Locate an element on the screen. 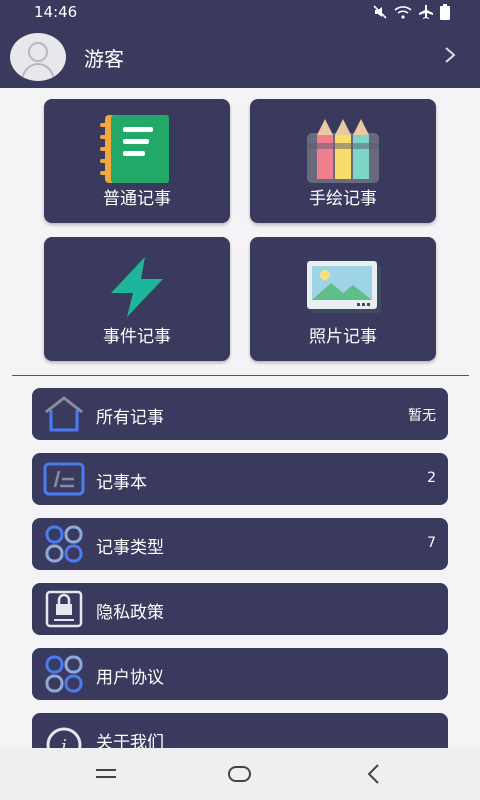  battery-icon is located at coordinates (445, 12).